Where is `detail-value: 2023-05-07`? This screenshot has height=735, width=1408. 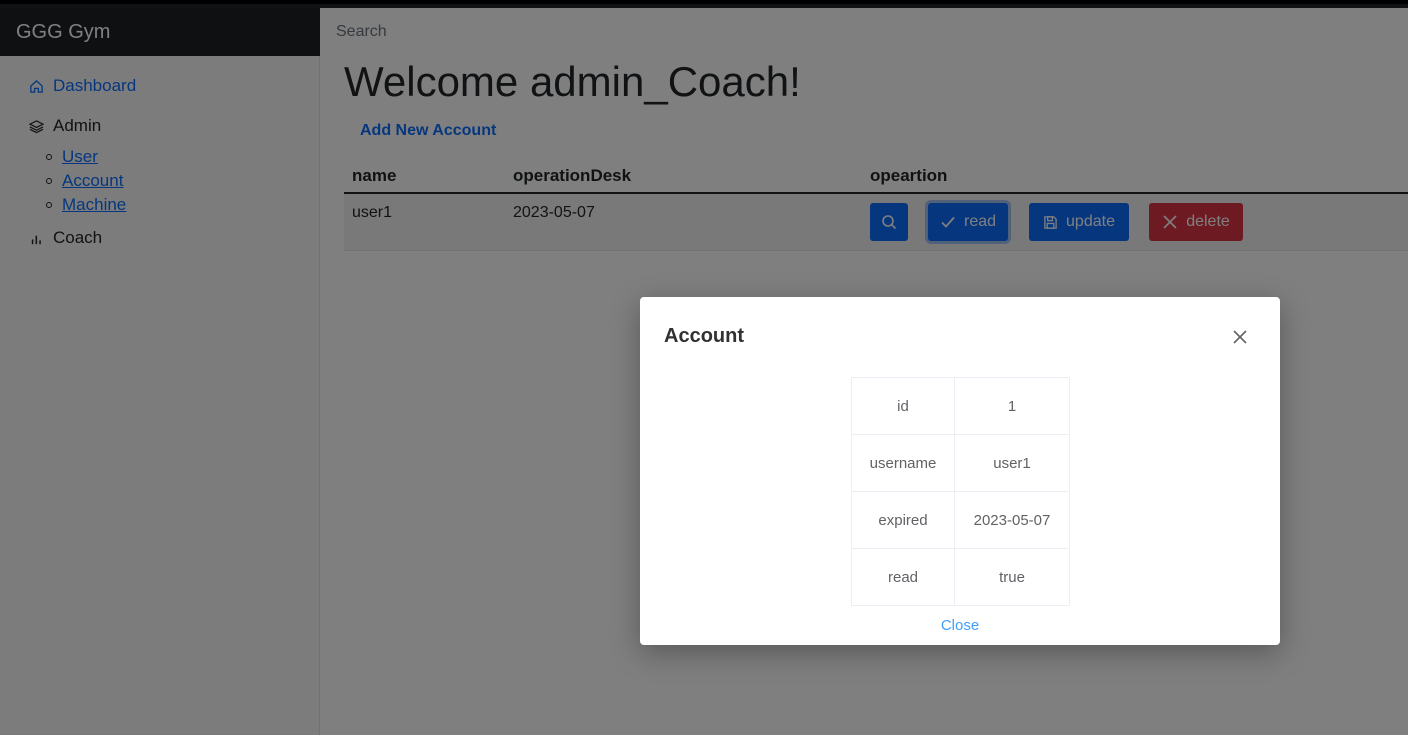 detail-value: 2023-05-07 is located at coordinates (1012, 520).